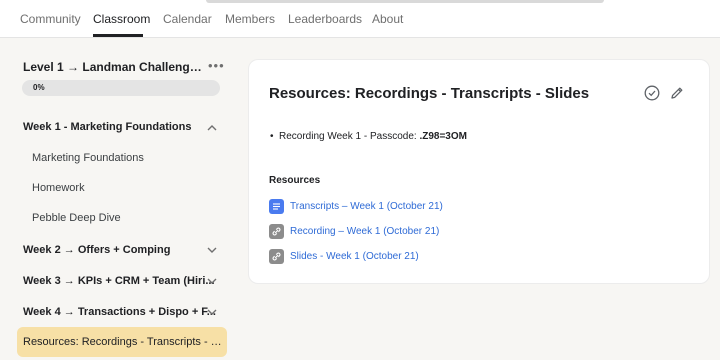 This screenshot has width=720, height=360. What do you see at coordinates (121, 88) in the screenshot?
I see `progress-bar: 0%` at bounding box center [121, 88].